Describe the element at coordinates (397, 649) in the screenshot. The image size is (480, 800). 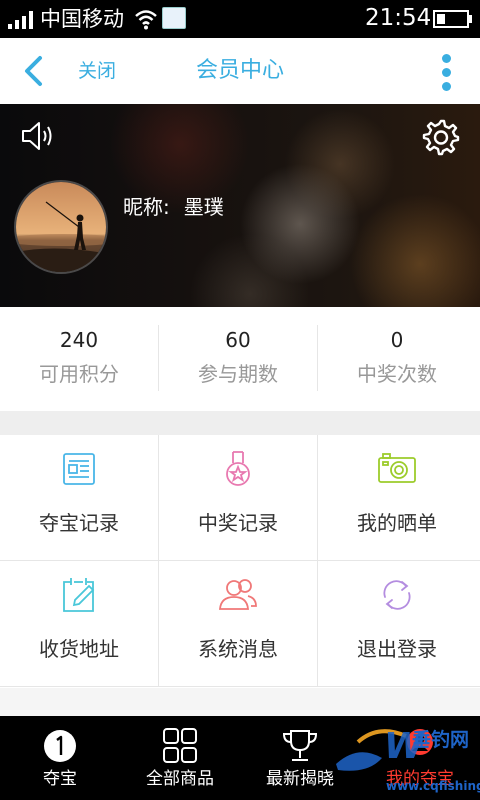
I see `menu-label: 退出登录` at that location.